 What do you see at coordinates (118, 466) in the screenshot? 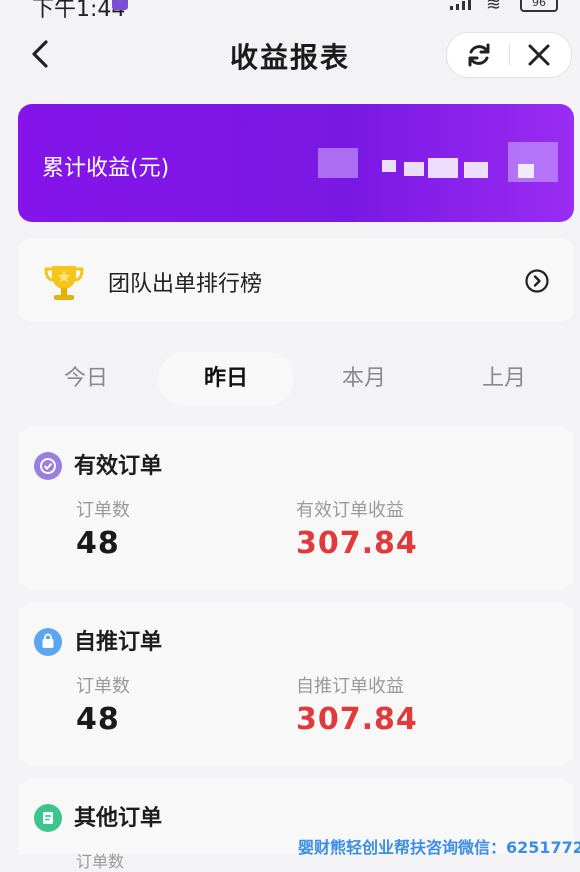
I see `order-card-title: 有效订单` at bounding box center [118, 466].